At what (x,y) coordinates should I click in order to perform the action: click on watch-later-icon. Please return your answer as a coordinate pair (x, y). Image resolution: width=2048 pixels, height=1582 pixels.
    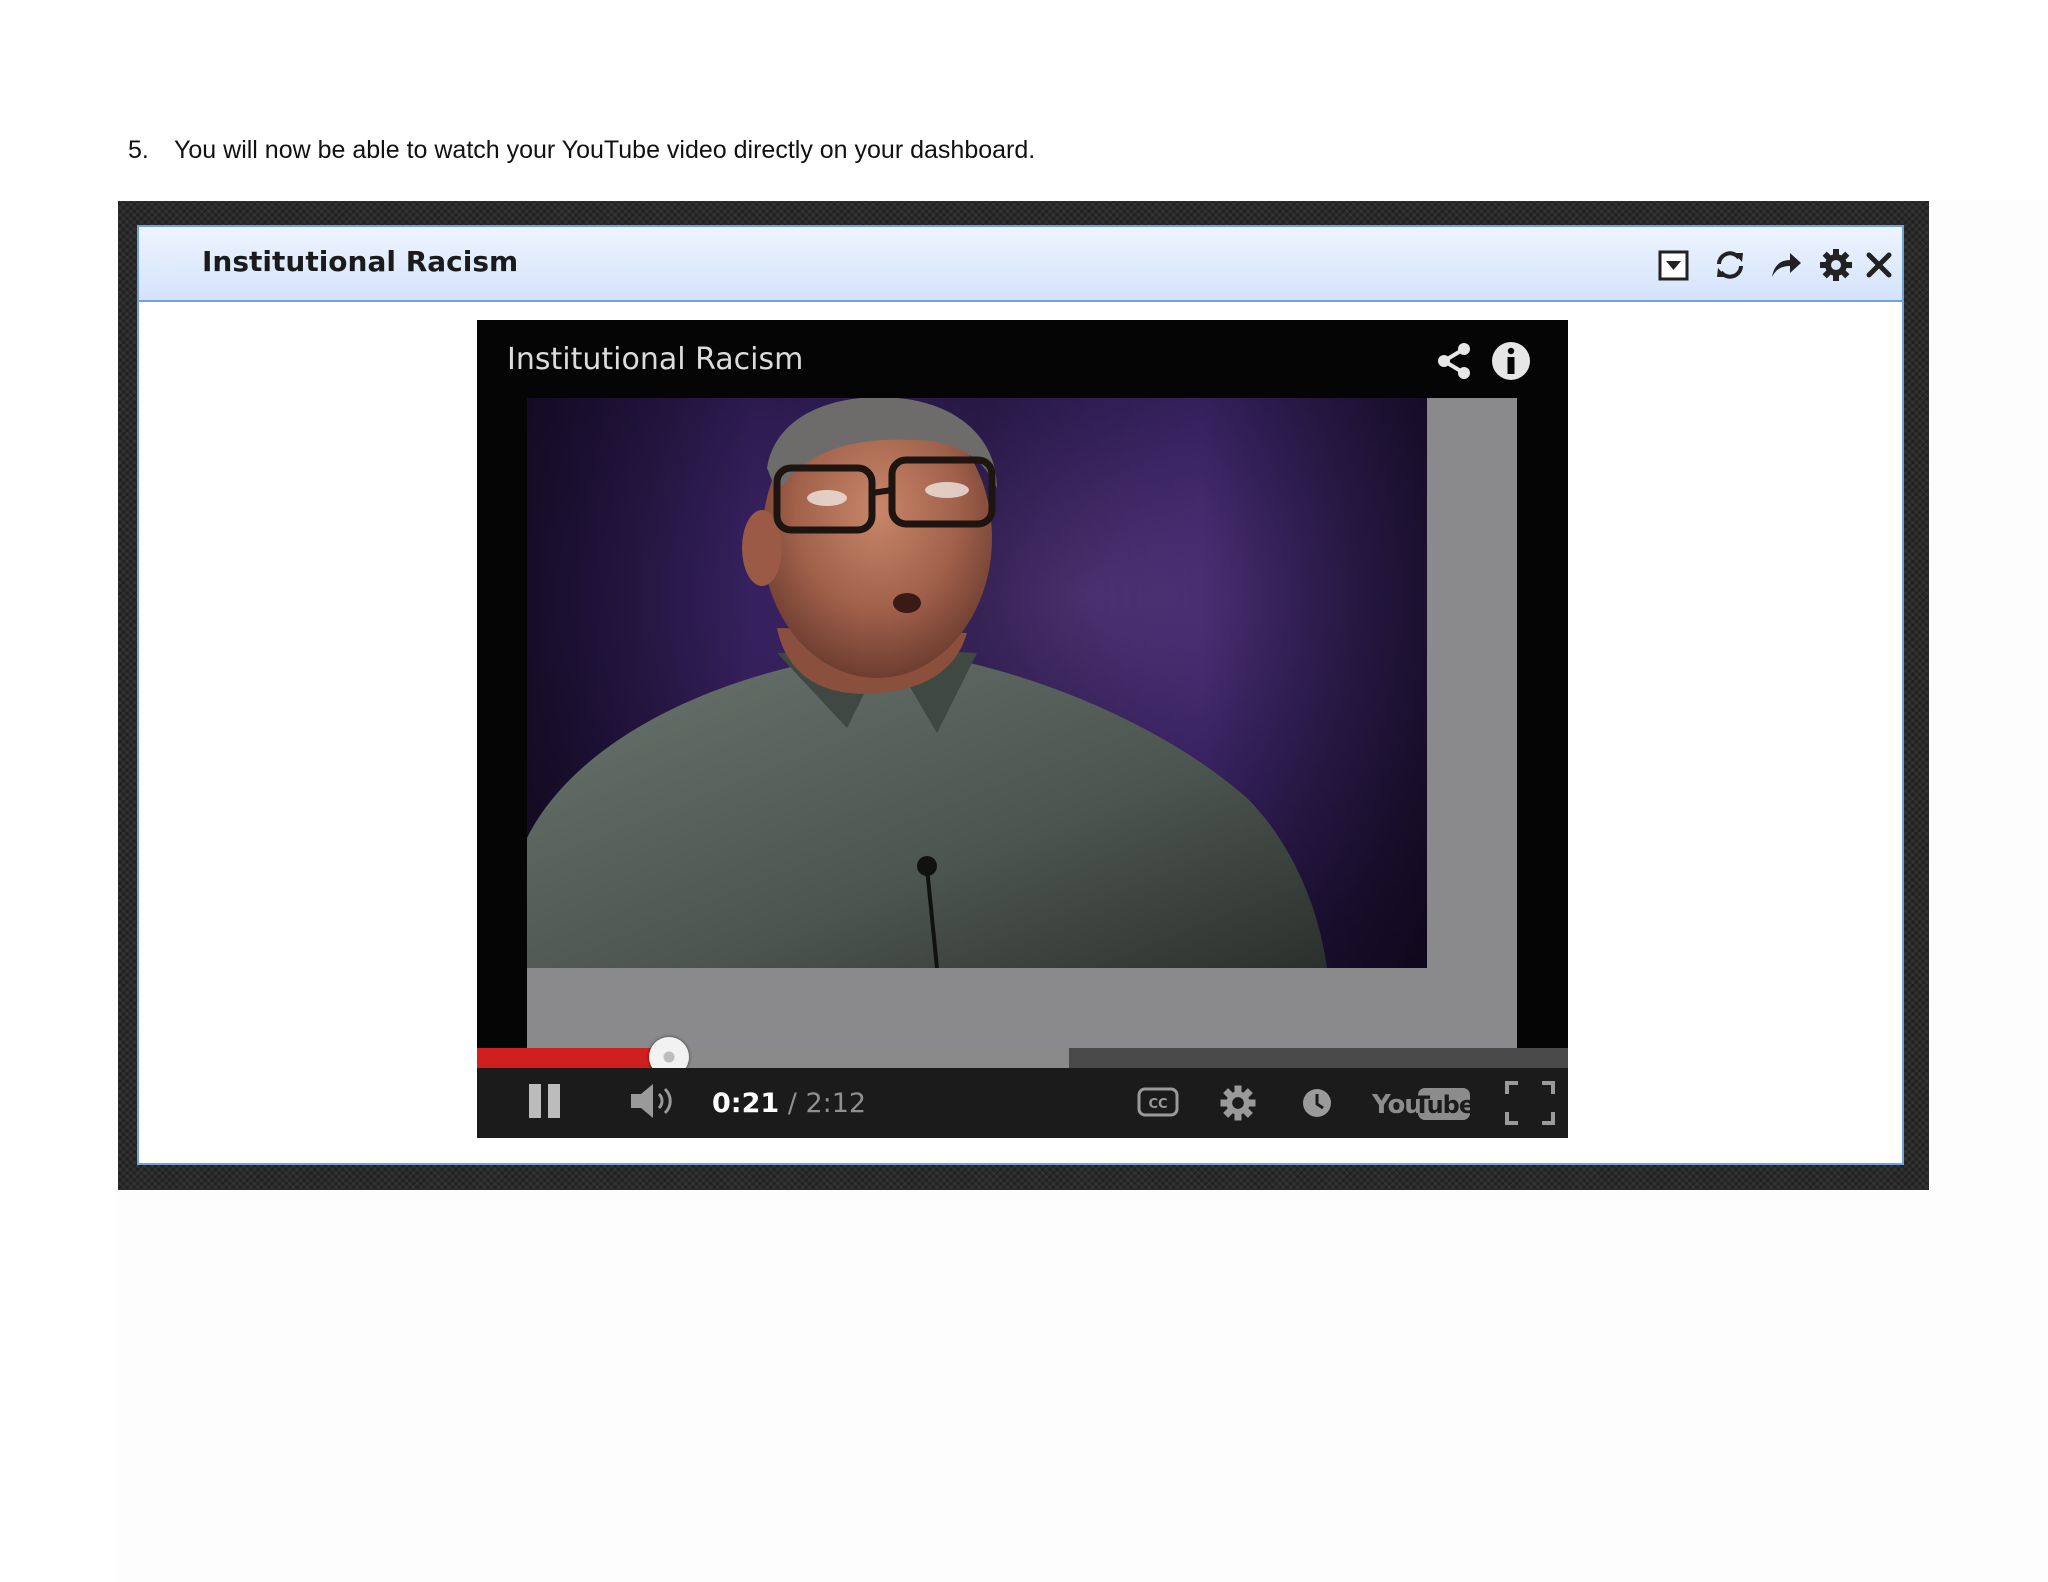
    Looking at the image, I should click on (1317, 1103).